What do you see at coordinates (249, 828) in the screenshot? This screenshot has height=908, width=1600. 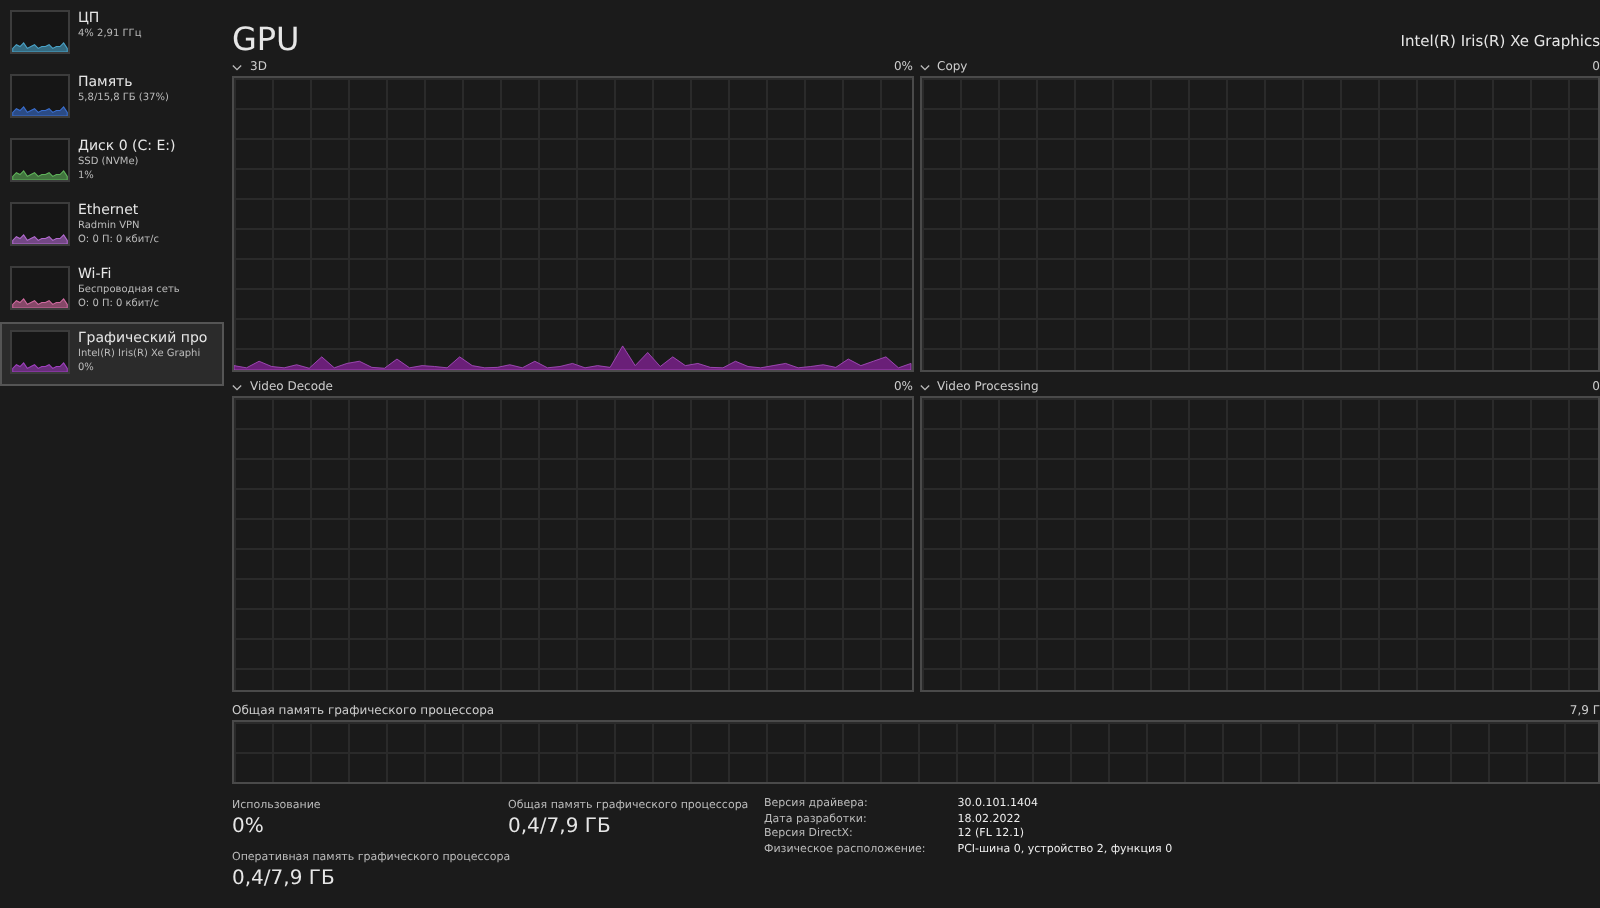 I see `stat-value: 0%` at bounding box center [249, 828].